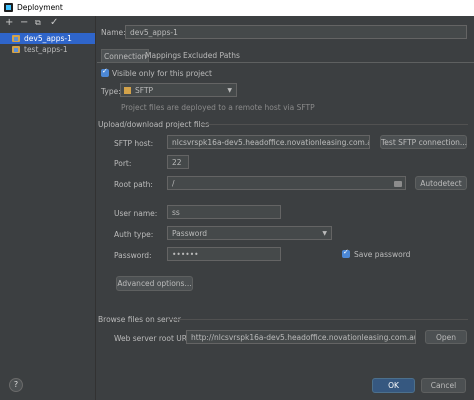 This screenshot has height=400, width=474. I want to click on port-input: 22, so click(178, 162).